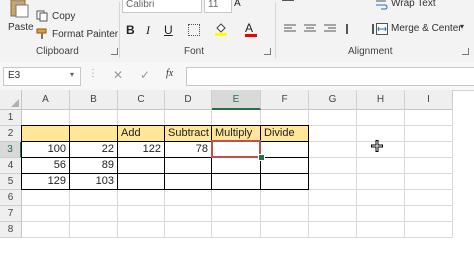 The height and width of the screenshot is (266, 474). I want to click on row-header-7: 7, so click(11, 214).